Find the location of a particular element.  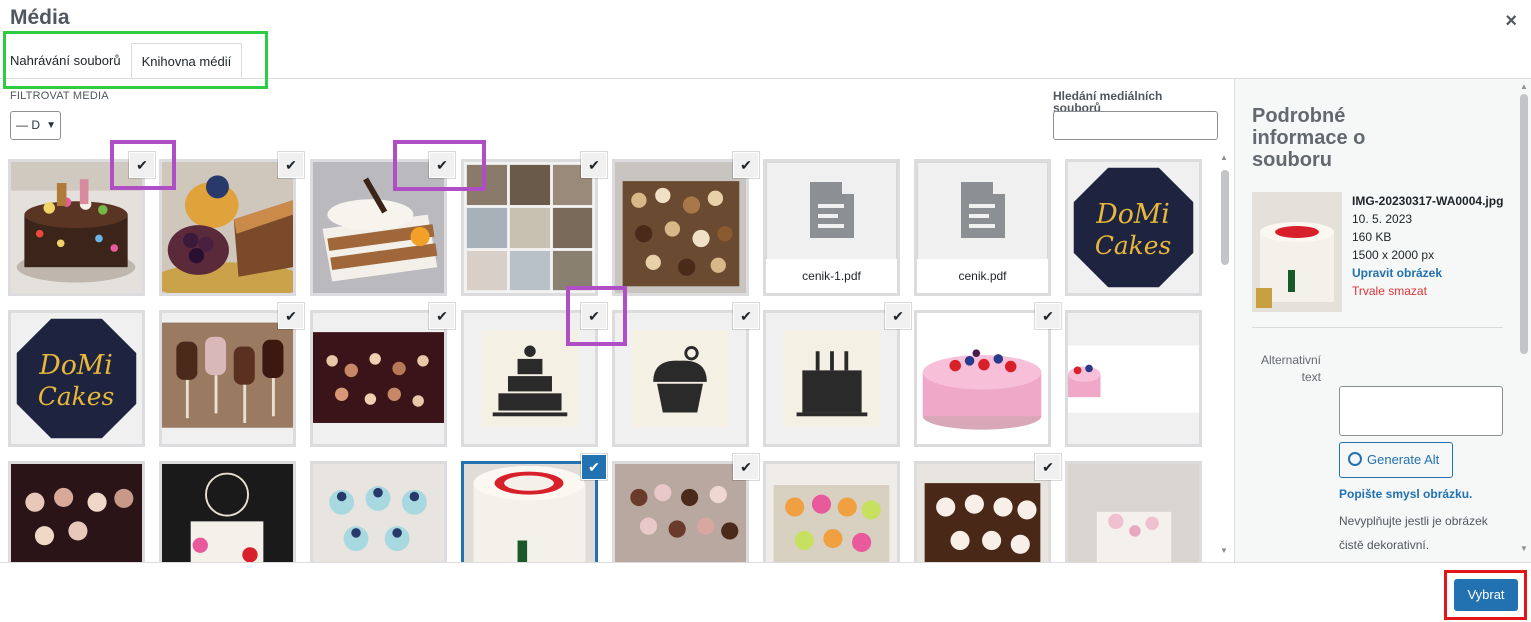

chevron-down-icon: ▼ is located at coordinates (51, 125).